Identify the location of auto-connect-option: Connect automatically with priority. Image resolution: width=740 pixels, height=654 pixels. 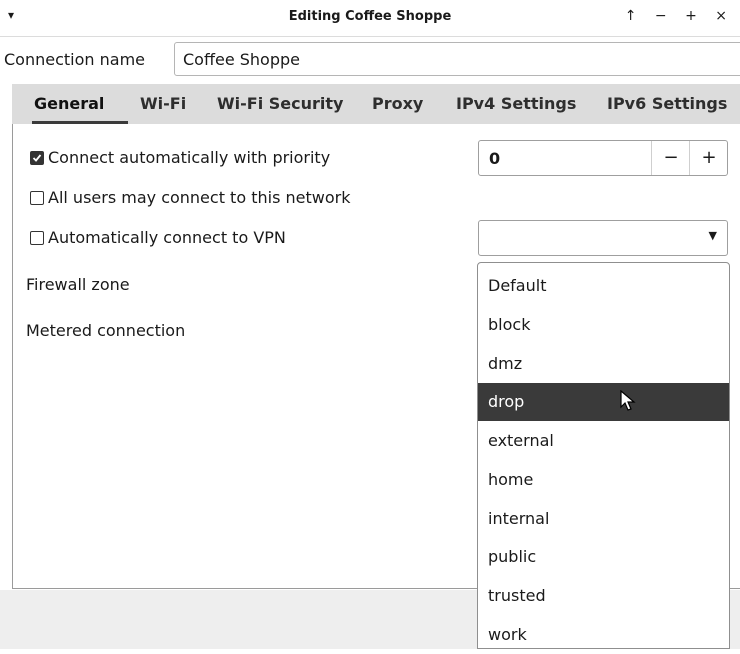
(180, 157).